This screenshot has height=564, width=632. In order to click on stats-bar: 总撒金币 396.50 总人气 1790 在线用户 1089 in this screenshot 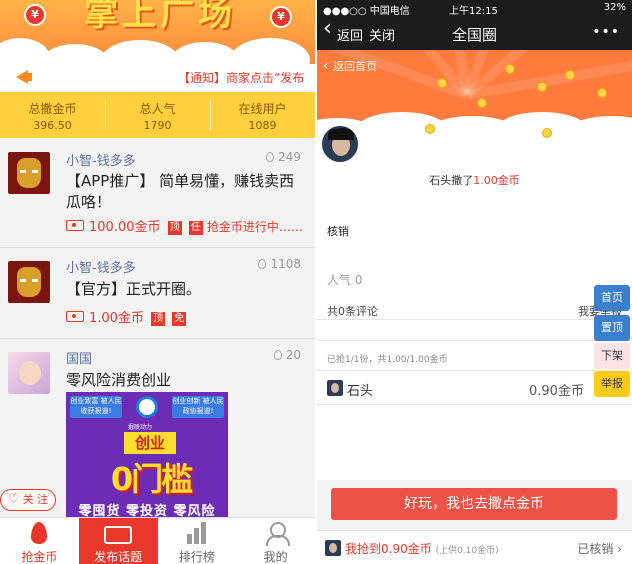, I will do `click(157, 115)`.